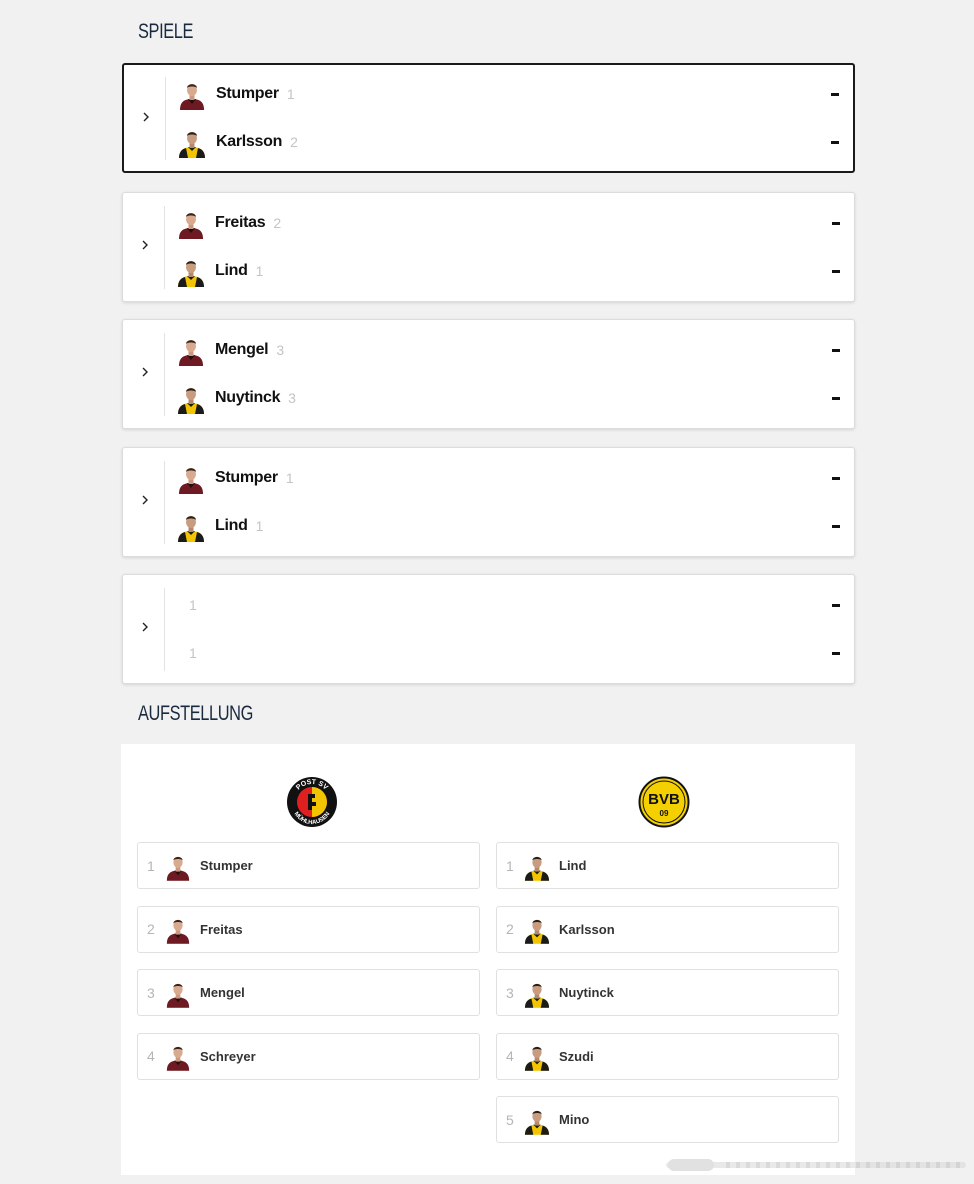 The width and height of the screenshot is (974, 1184). What do you see at coordinates (308, 1056) in the screenshot?
I see `lineup-player-item: 4 Schreyer` at bounding box center [308, 1056].